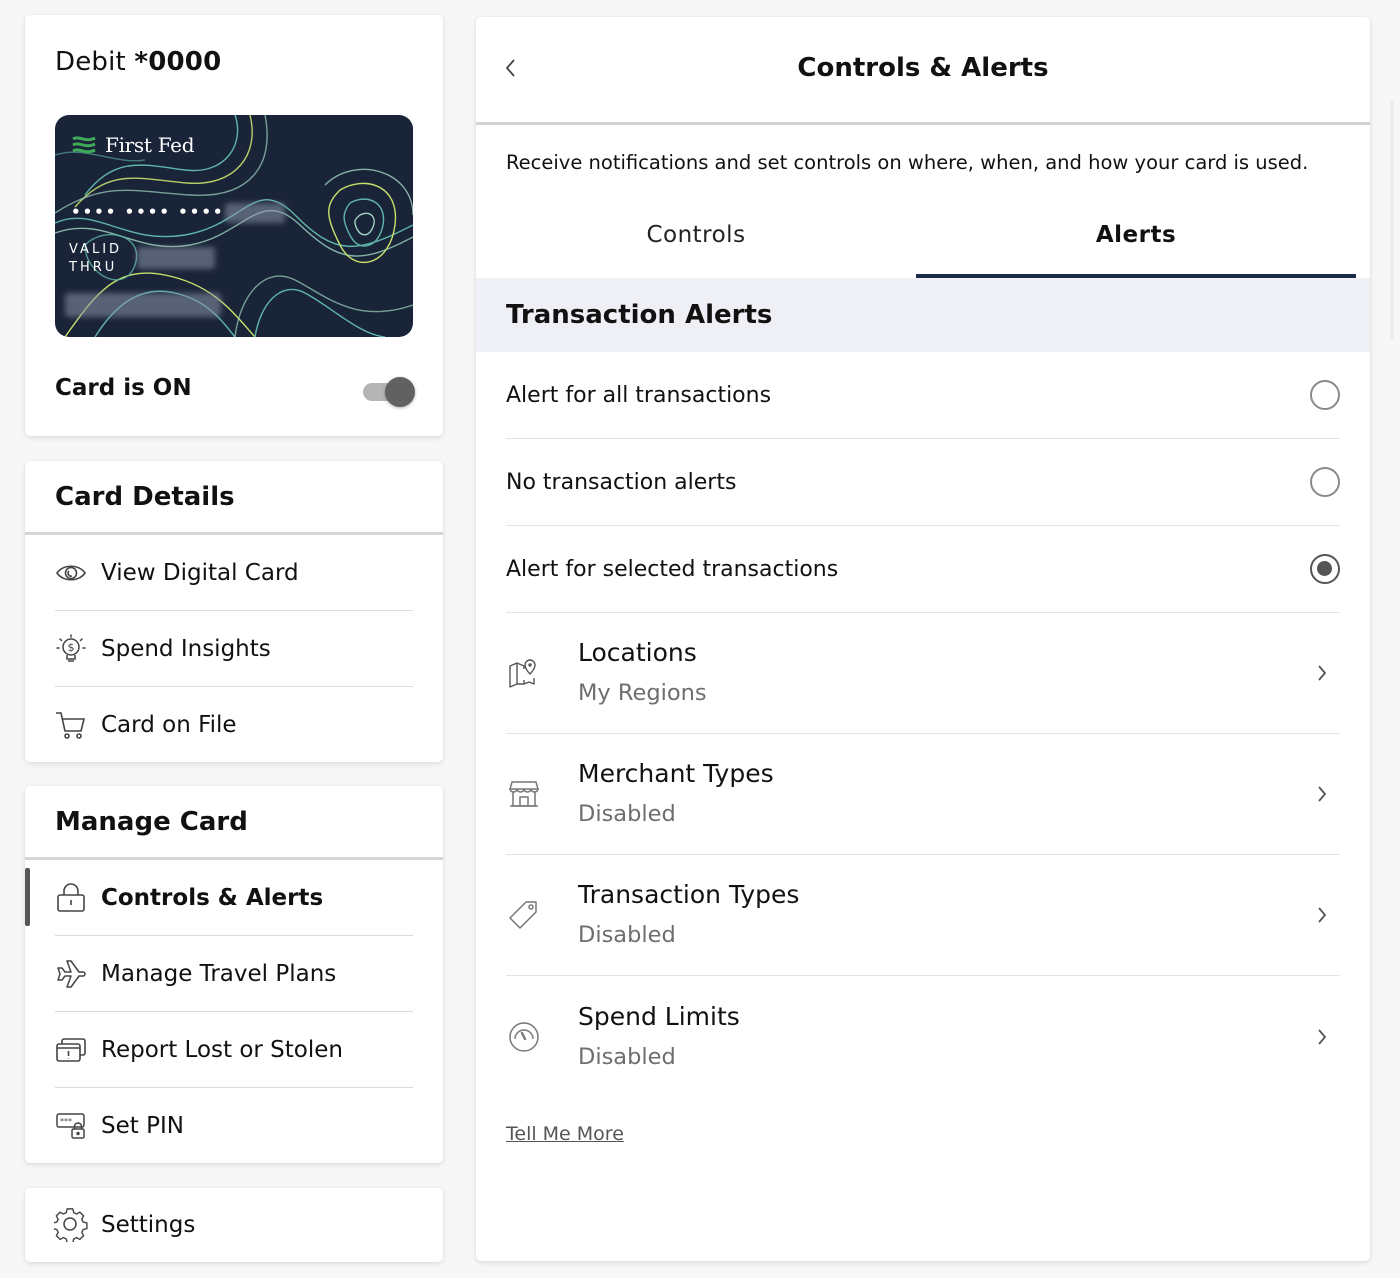 The width and height of the screenshot is (1400, 1278). I want to click on lock-icon, so click(71, 898).